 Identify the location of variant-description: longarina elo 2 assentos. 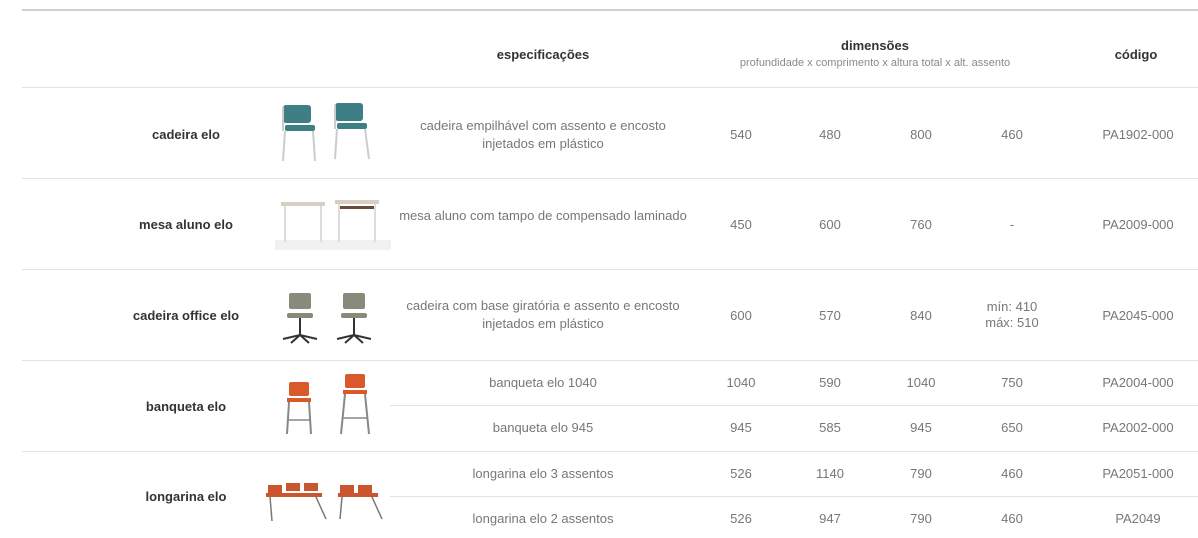
(543, 518).